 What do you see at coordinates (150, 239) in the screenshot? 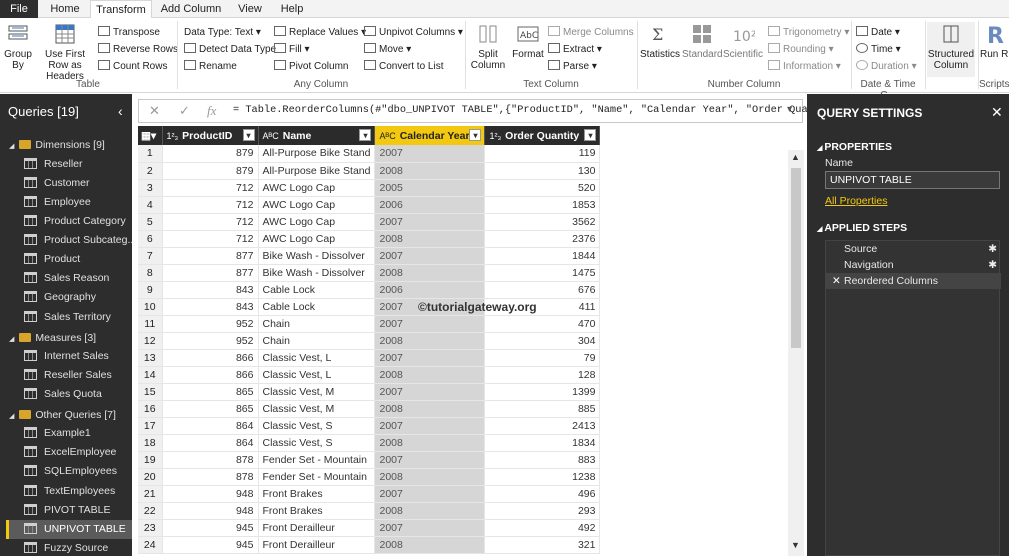
I see `row-number: 6` at bounding box center [150, 239].